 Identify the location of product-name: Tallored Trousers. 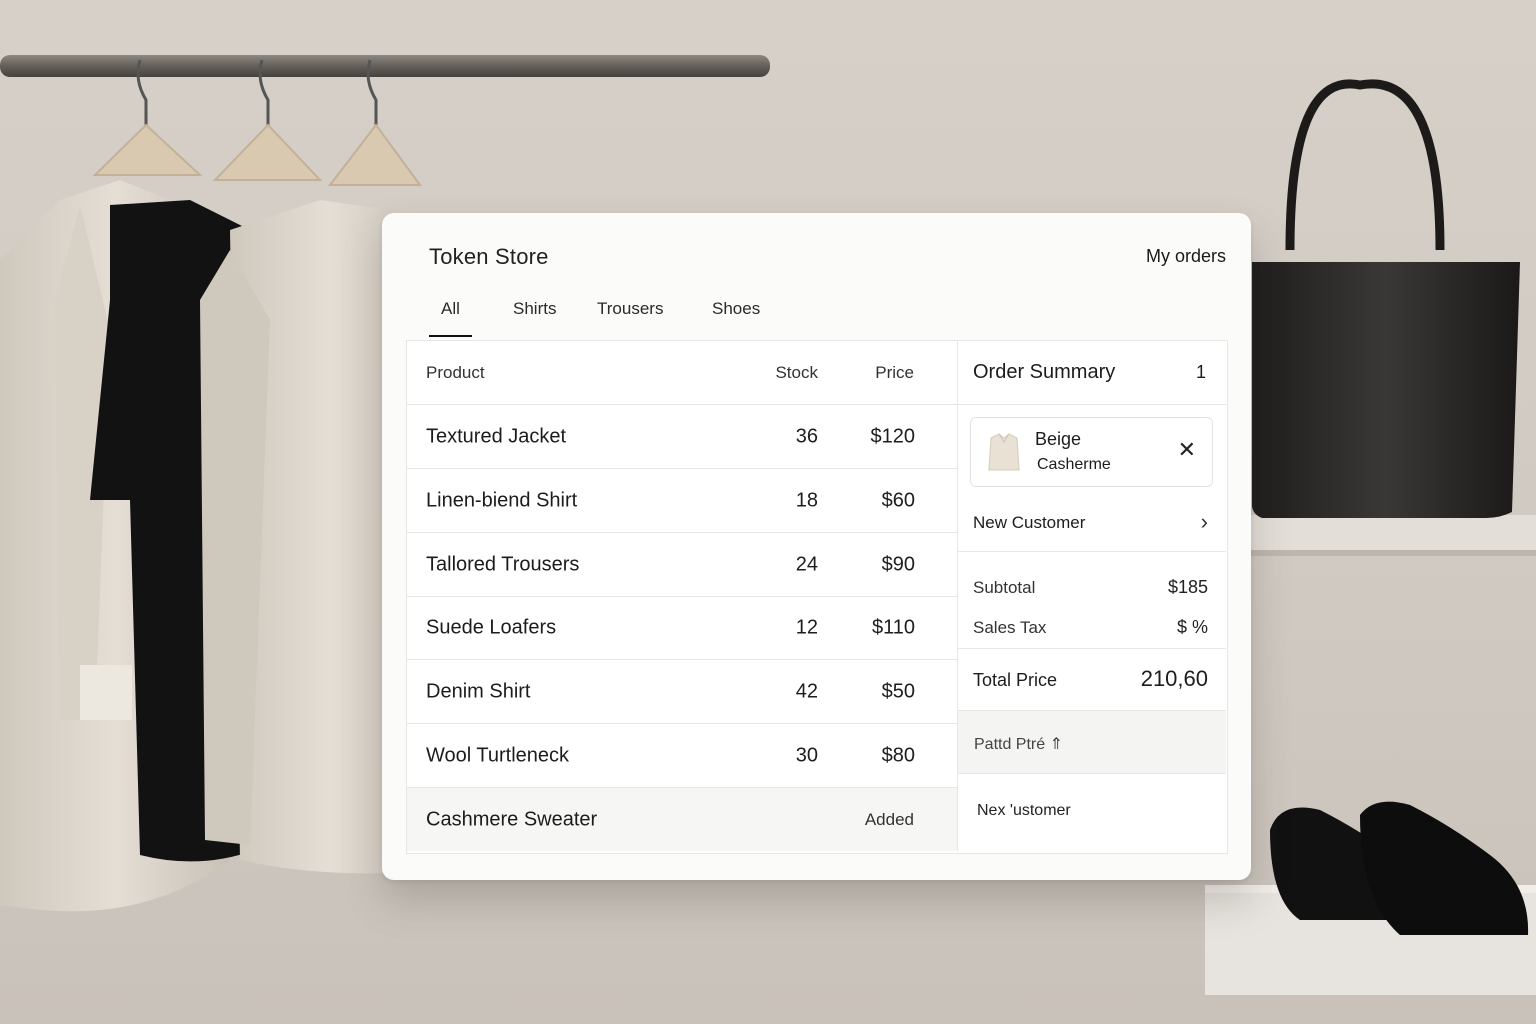
(503, 564).